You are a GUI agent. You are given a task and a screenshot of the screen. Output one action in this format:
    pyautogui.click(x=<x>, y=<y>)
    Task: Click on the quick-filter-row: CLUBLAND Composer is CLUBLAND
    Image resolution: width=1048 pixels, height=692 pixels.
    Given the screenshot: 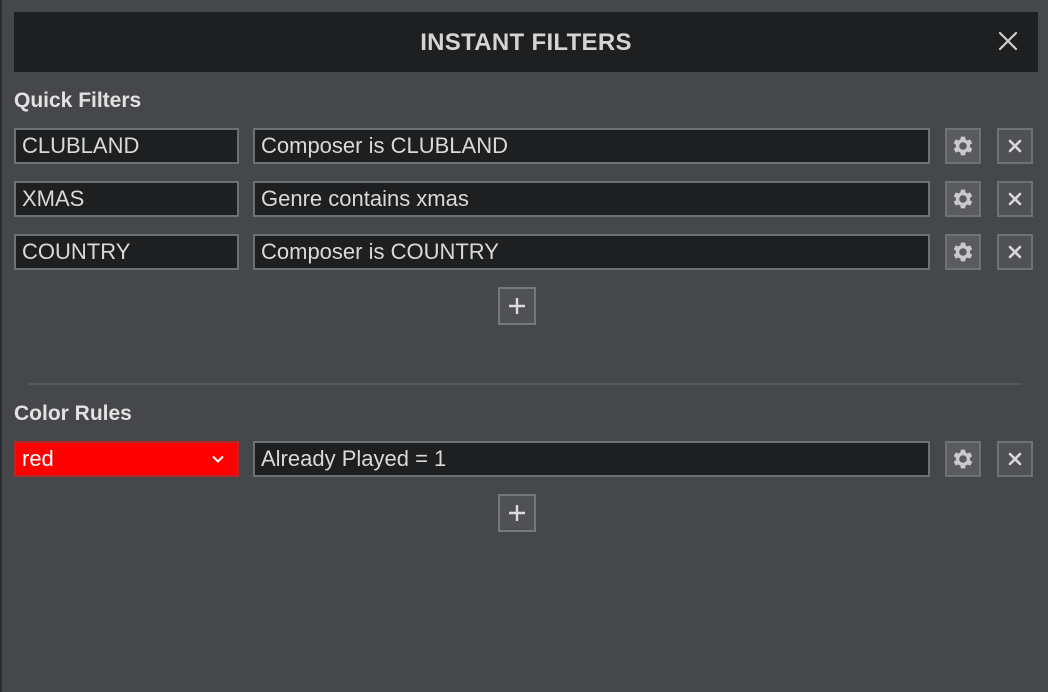 What is the action you would take?
    pyautogui.click(x=526, y=148)
    